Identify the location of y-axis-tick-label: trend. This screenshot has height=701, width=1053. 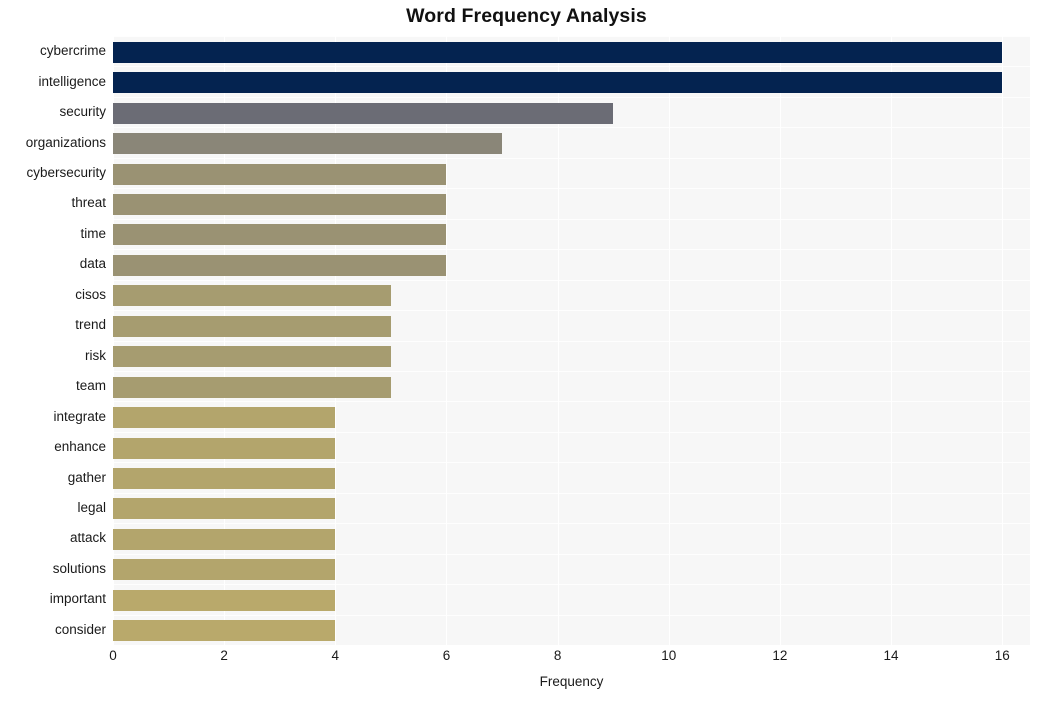
(90, 325).